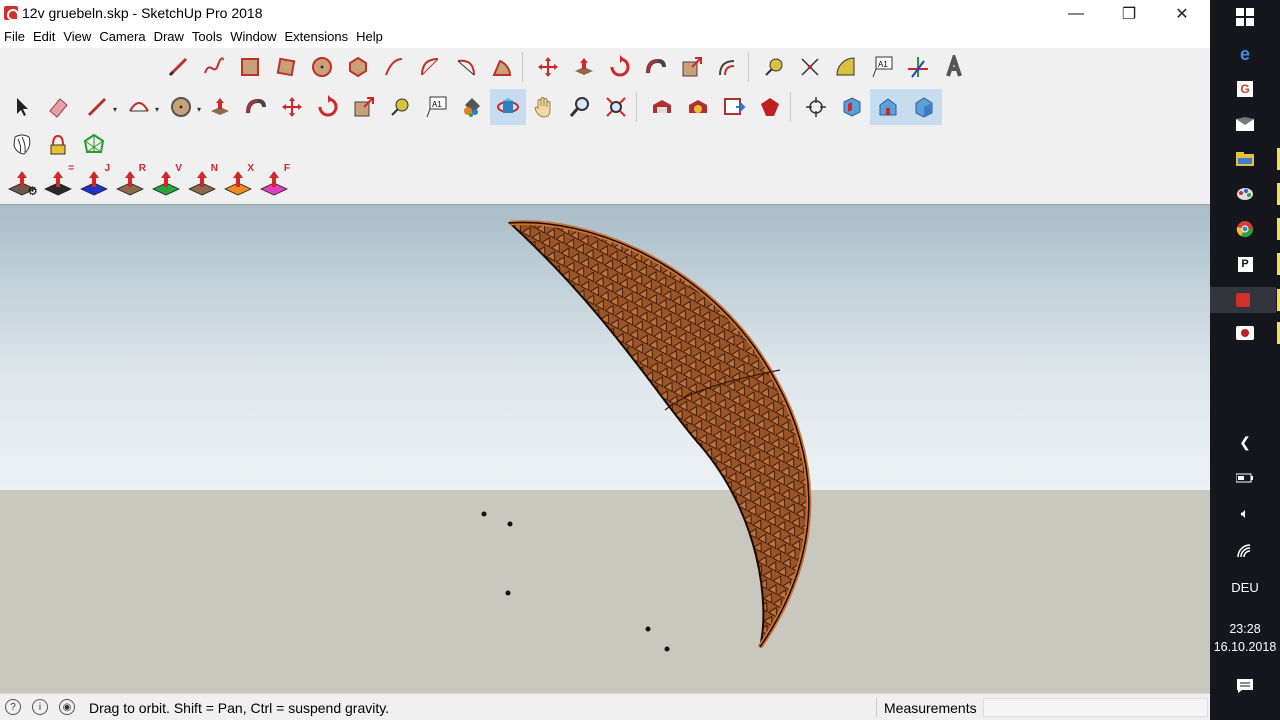  What do you see at coordinates (58, 181) in the screenshot?
I see `jpp-joint-icon: =` at bounding box center [58, 181].